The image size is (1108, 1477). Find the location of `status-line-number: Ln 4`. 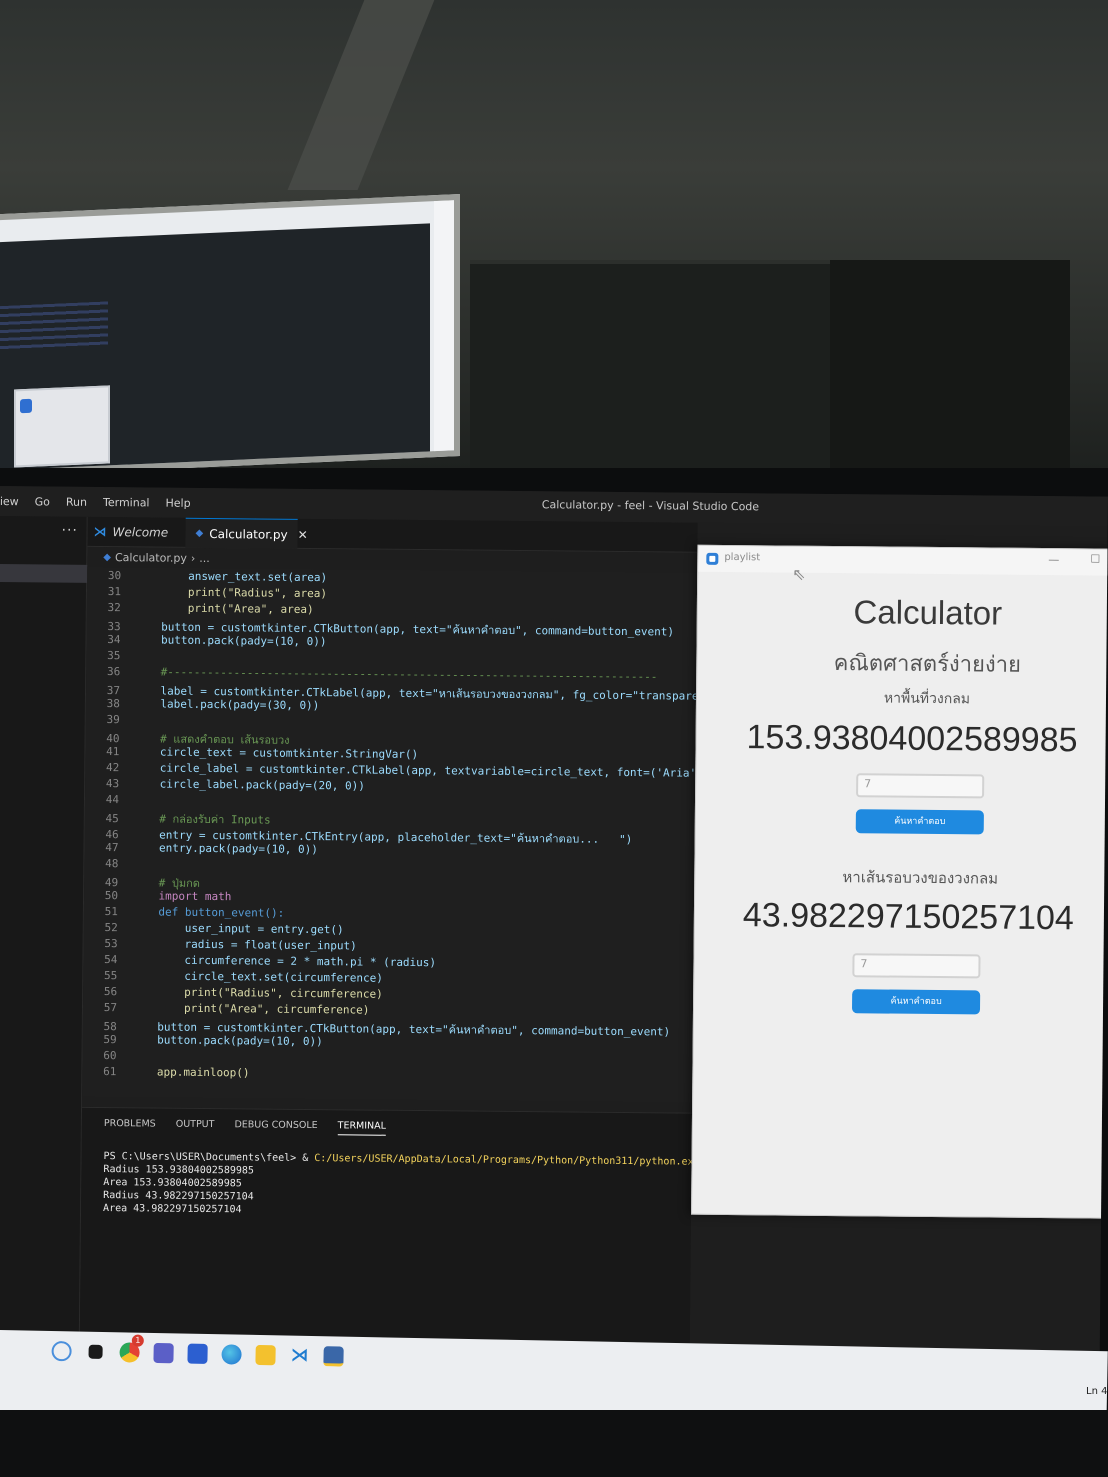

status-line-number: Ln 4 is located at coordinates (1097, 1391).